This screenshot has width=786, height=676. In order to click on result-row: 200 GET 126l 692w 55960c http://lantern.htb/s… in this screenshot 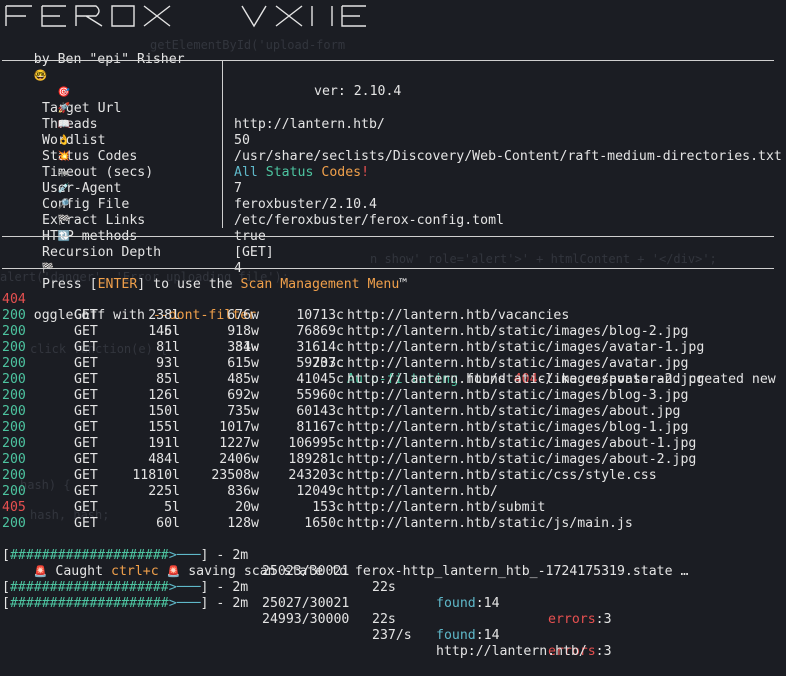, I will do `click(394, 396)`.